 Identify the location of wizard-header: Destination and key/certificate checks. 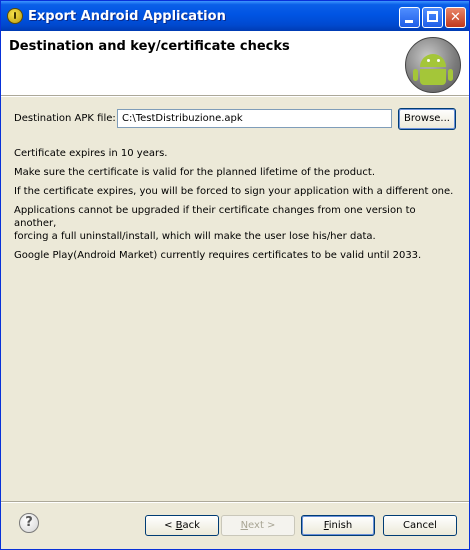
(235, 63).